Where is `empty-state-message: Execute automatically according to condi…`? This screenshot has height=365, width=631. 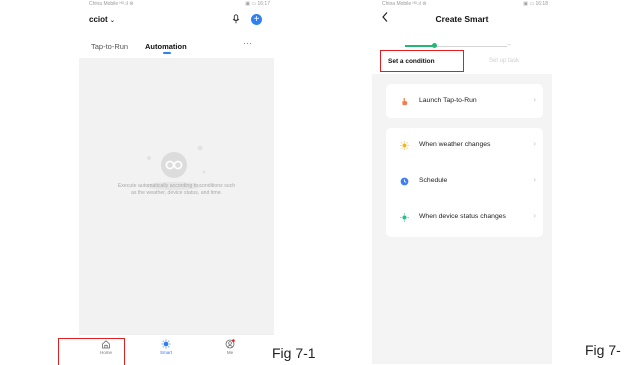 empty-state-message: Execute automatically according to condi… is located at coordinates (176, 189).